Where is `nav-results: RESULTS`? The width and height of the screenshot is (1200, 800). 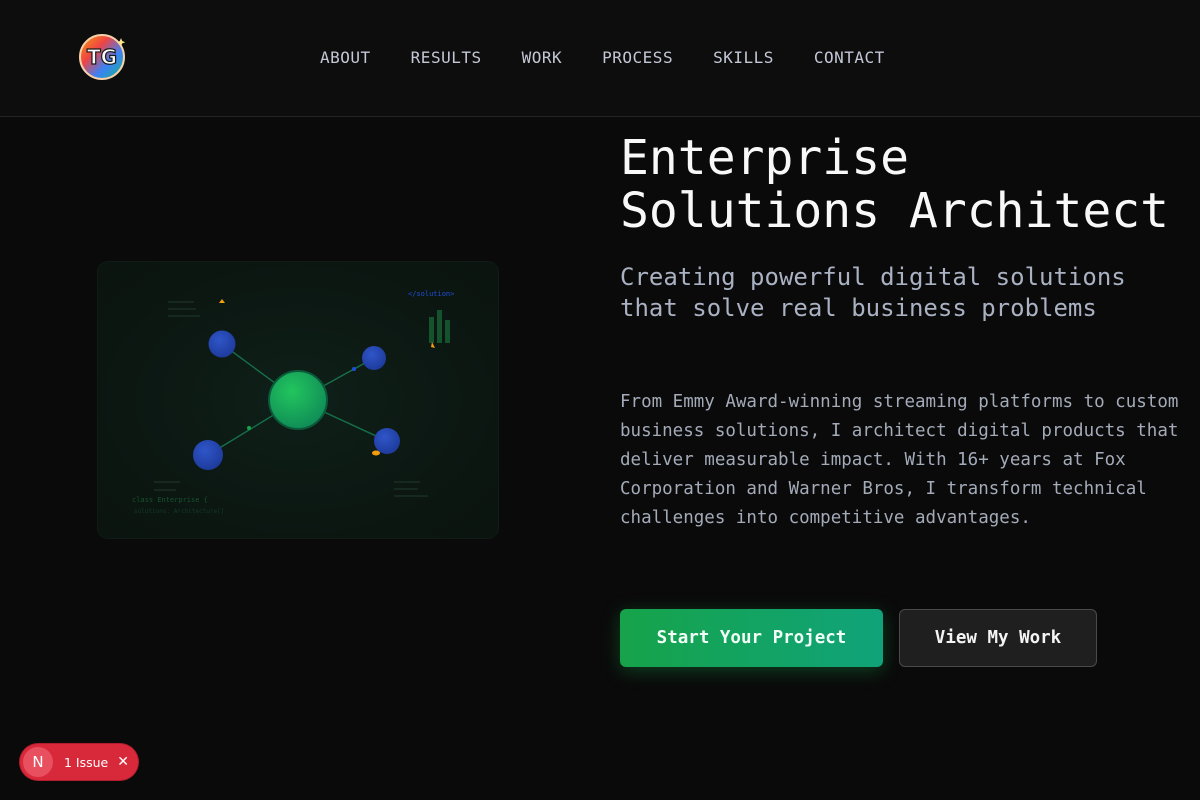
nav-results: RESULTS is located at coordinates (446, 58).